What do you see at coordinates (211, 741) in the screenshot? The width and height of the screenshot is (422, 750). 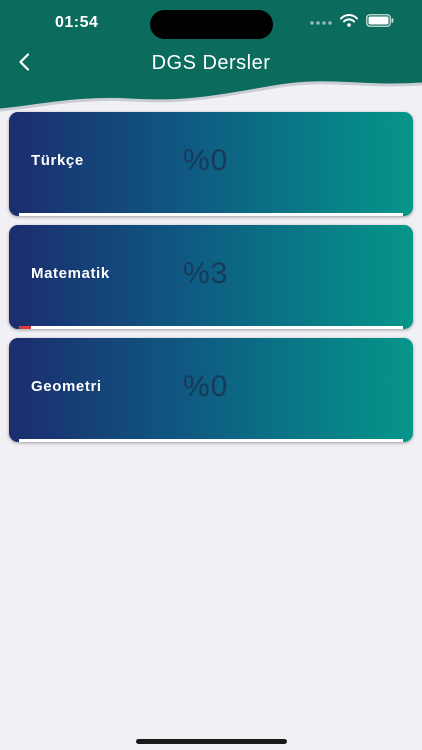 I see `home-indicator` at bounding box center [211, 741].